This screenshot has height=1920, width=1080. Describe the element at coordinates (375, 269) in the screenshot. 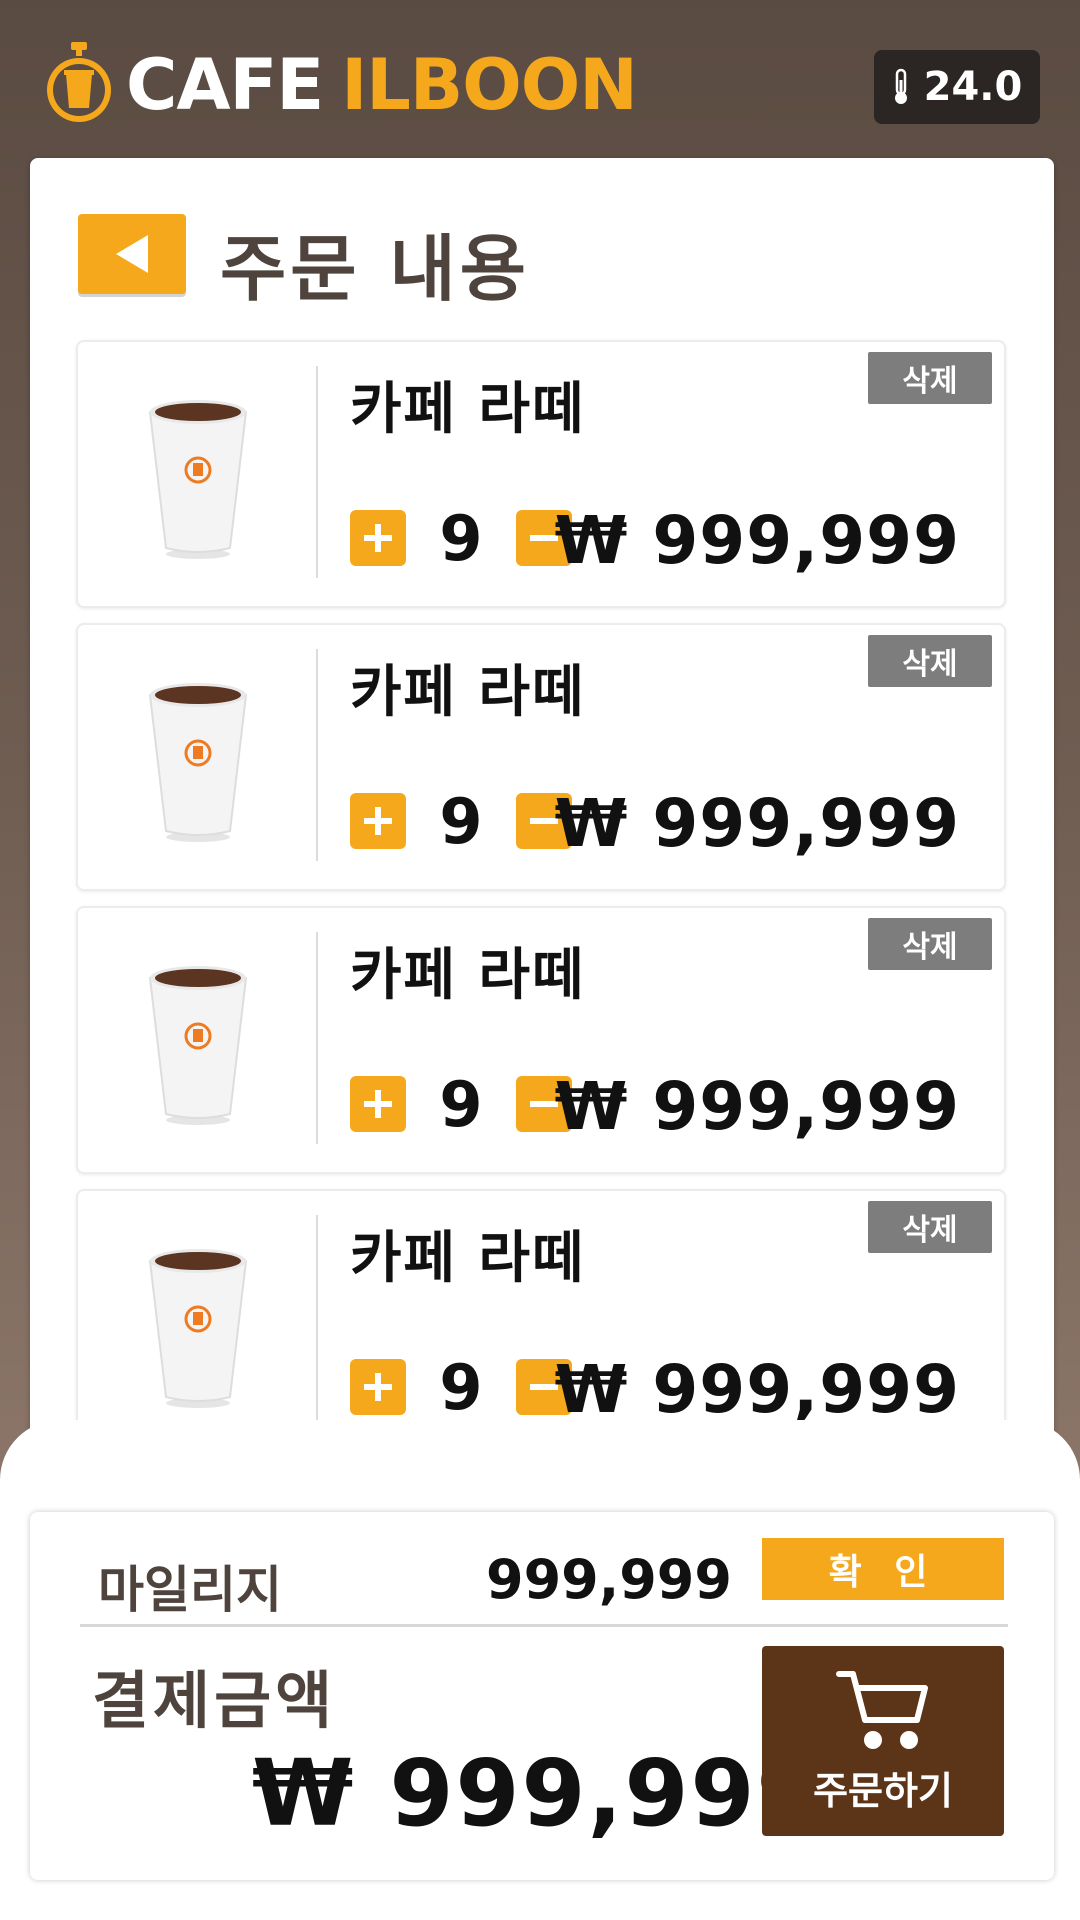

I see `page-title: 주문 내용` at that location.